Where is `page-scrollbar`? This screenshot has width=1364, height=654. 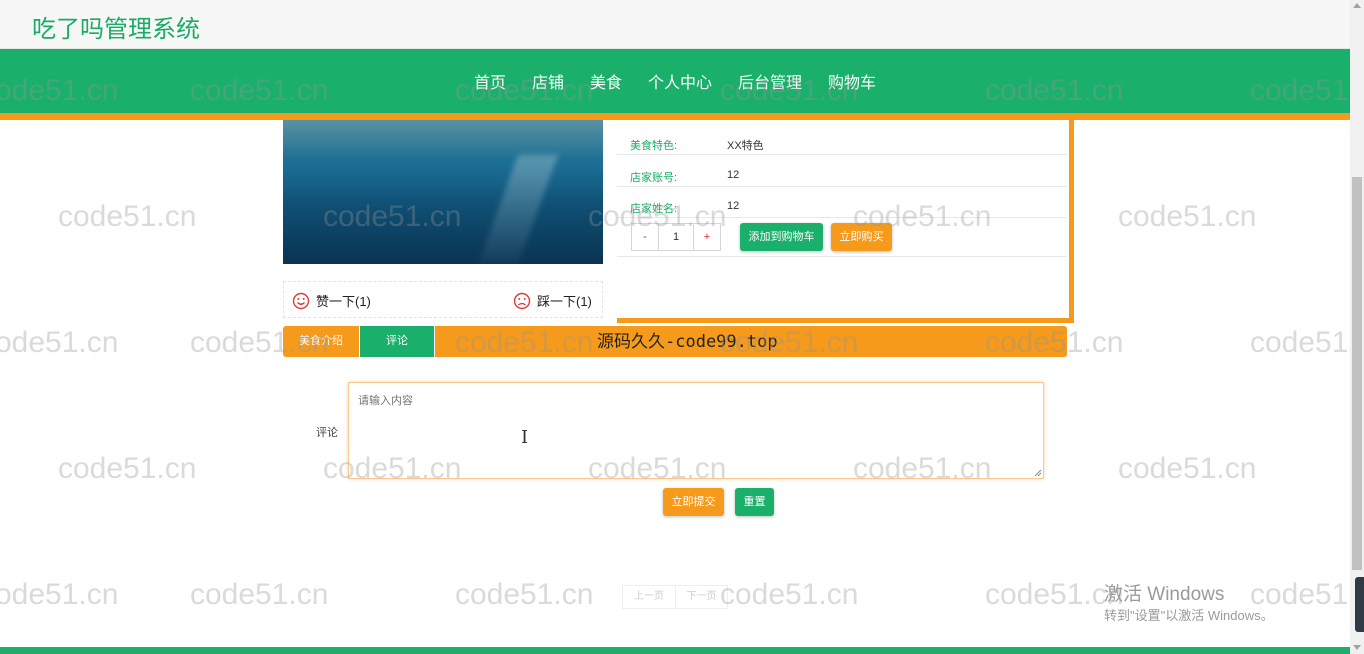 page-scrollbar is located at coordinates (1357, 327).